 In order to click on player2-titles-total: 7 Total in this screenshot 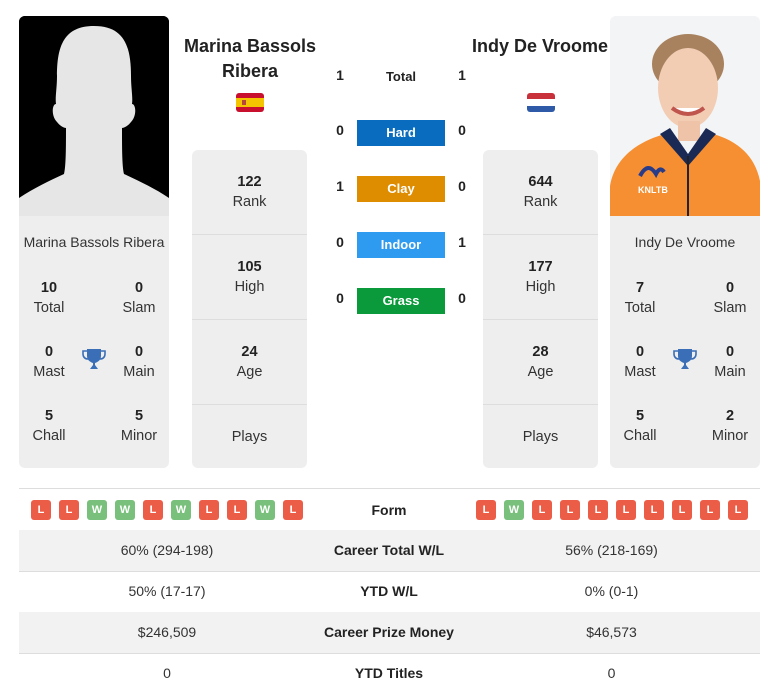, I will do `click(640, 298)`.